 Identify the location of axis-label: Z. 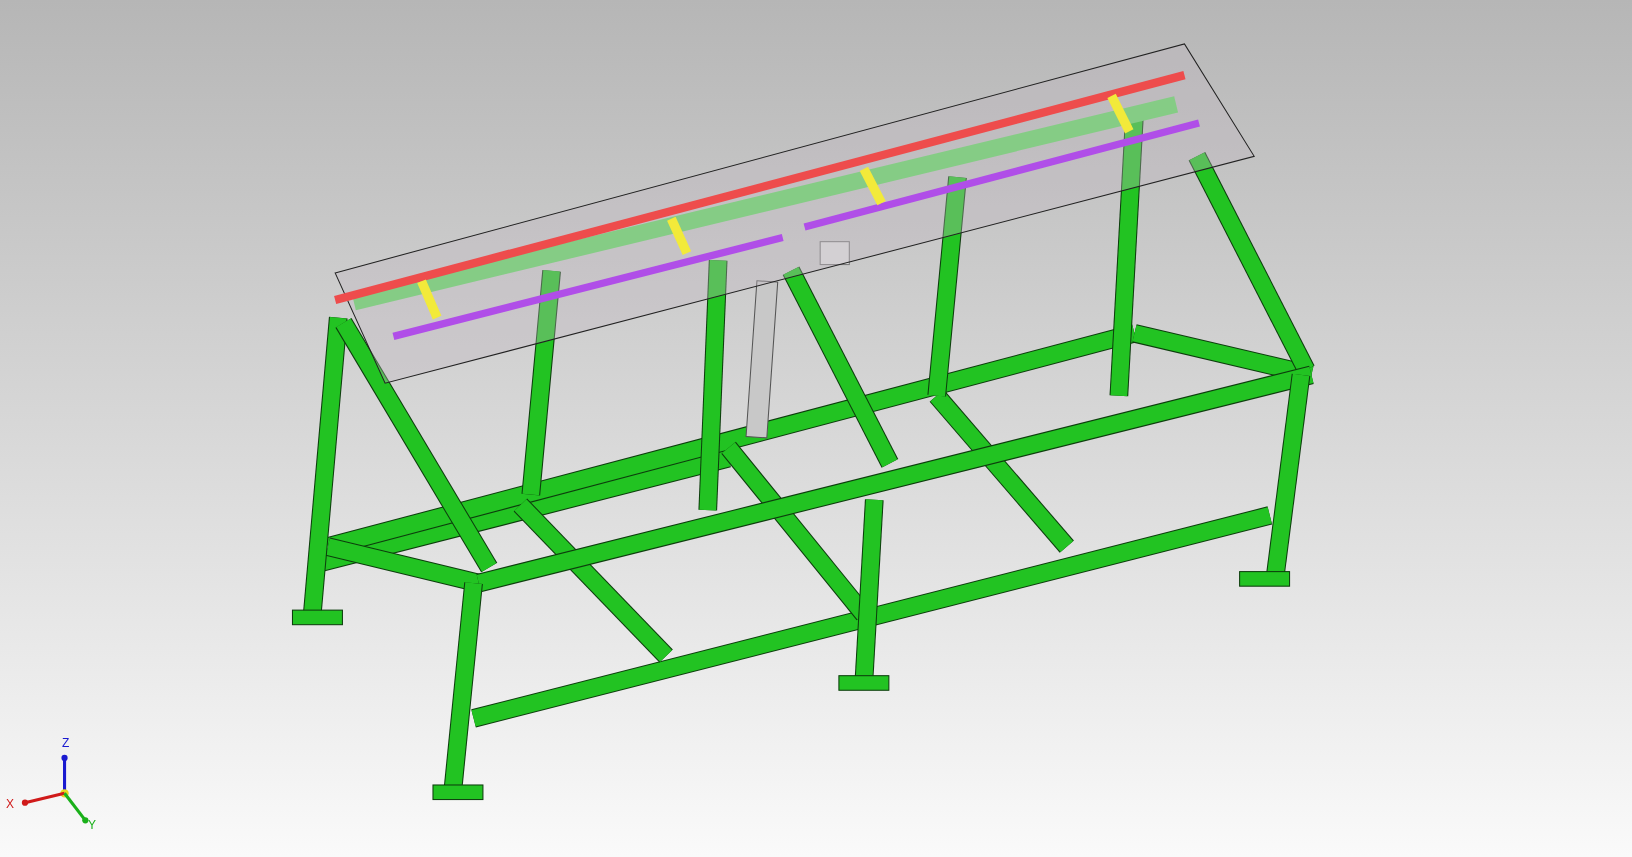
(66, 743).